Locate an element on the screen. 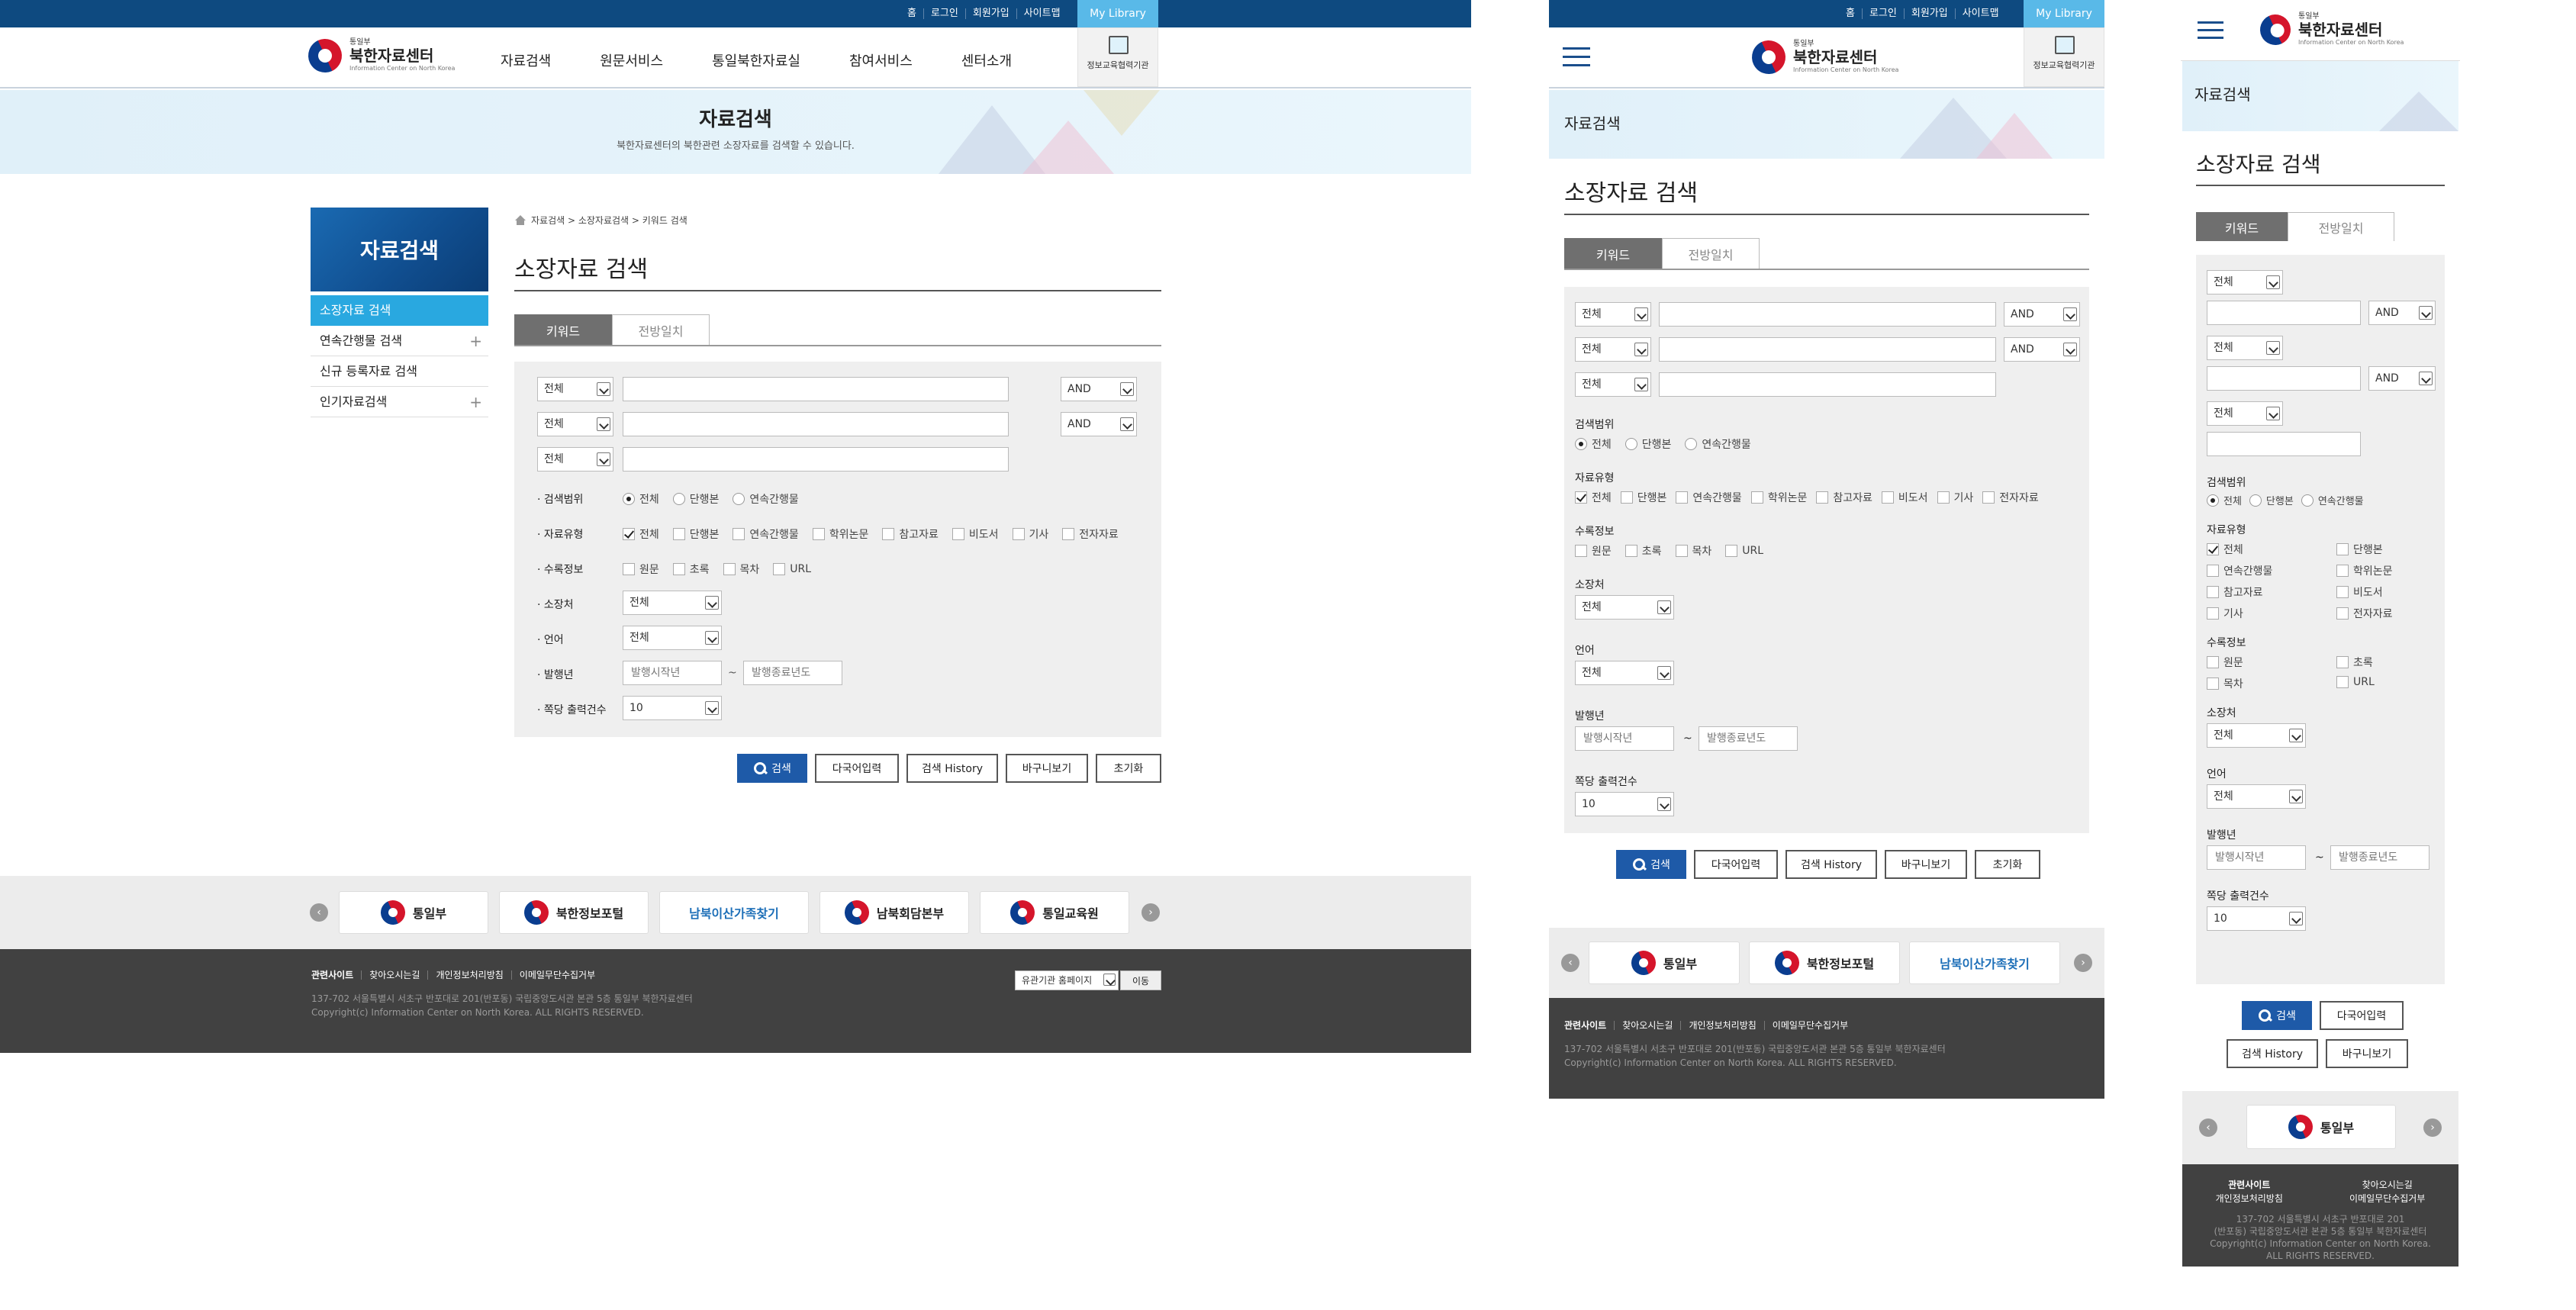 Image resolution: width=2576 pixels, height=1310 pixels. banner-education: 통일교육원 is located at coordinates (1054, 913).